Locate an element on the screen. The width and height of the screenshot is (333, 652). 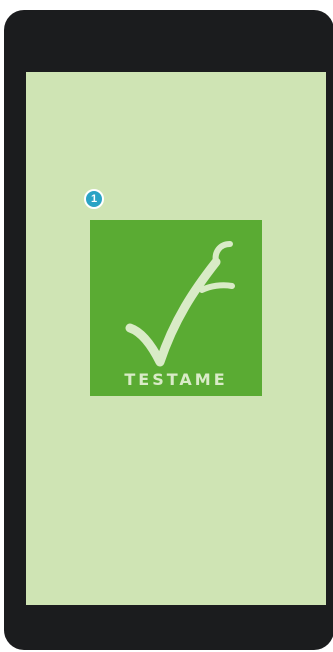
logo-wordmark: TESTAME is located at coordinates (176, 379).